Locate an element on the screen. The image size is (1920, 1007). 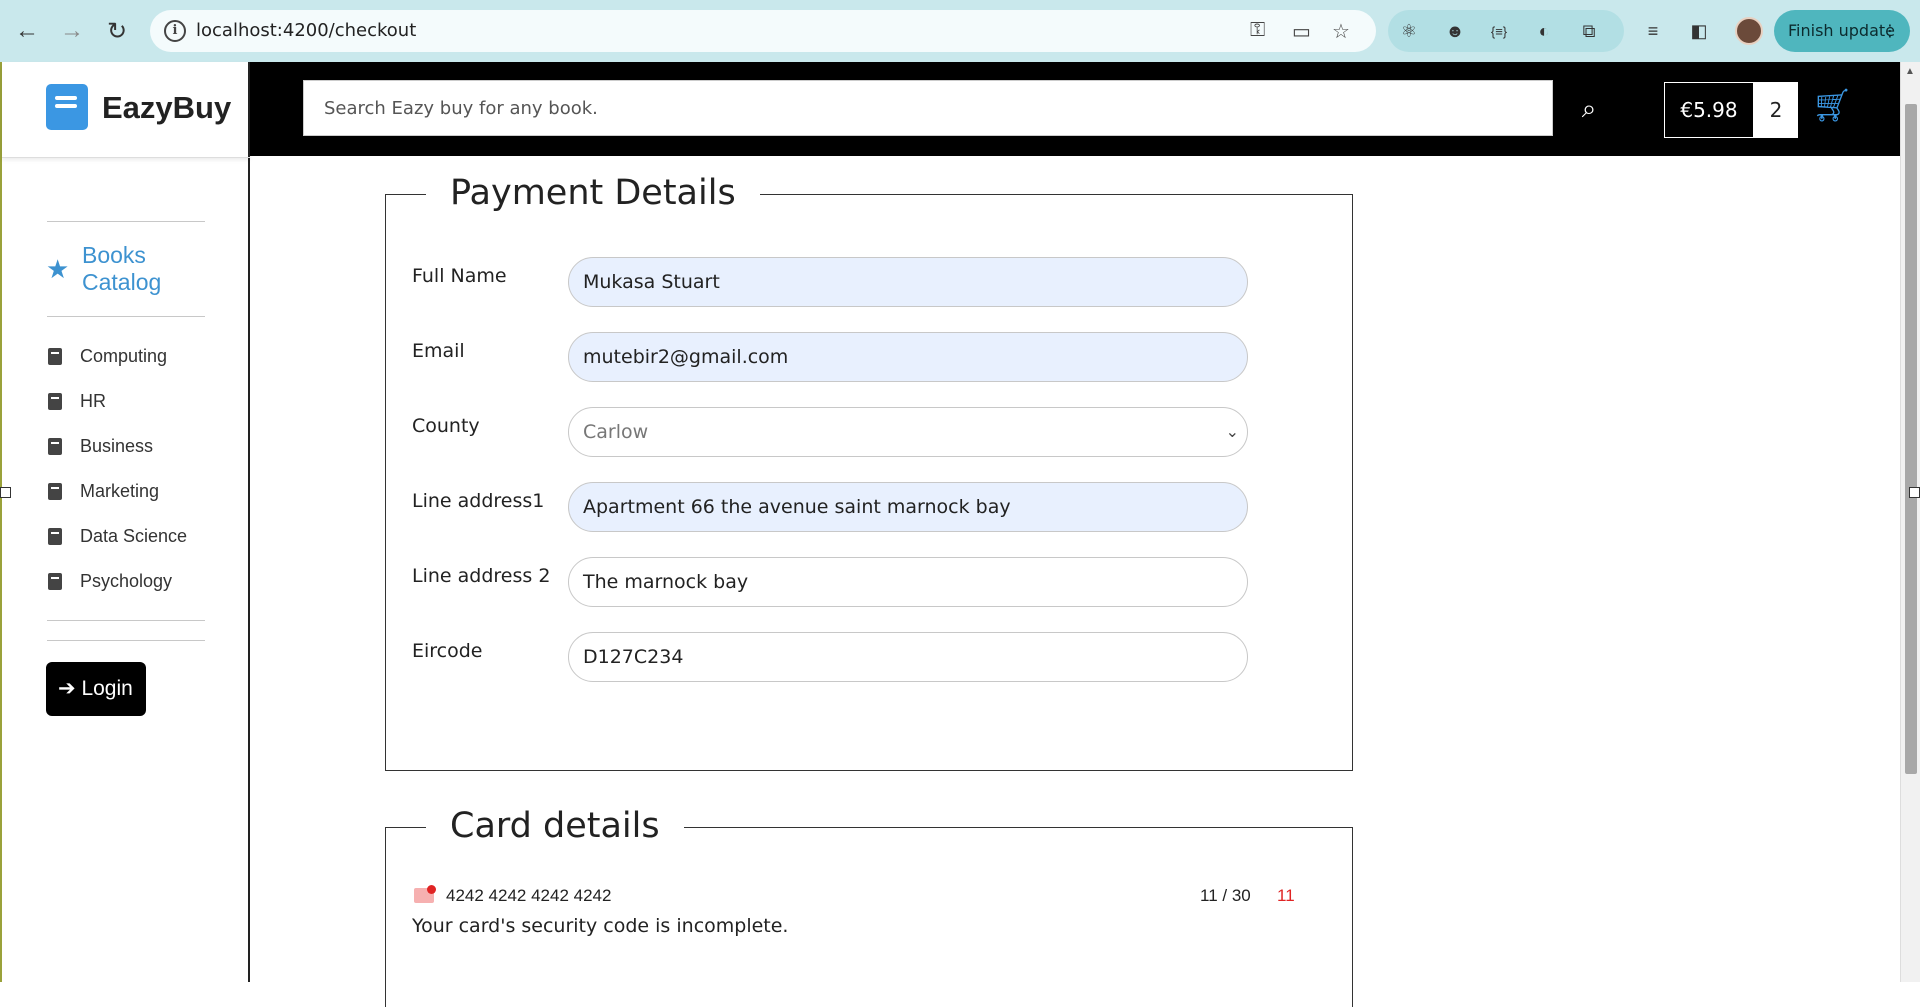
category-label: Marketing is located at coordinates (120, 491).